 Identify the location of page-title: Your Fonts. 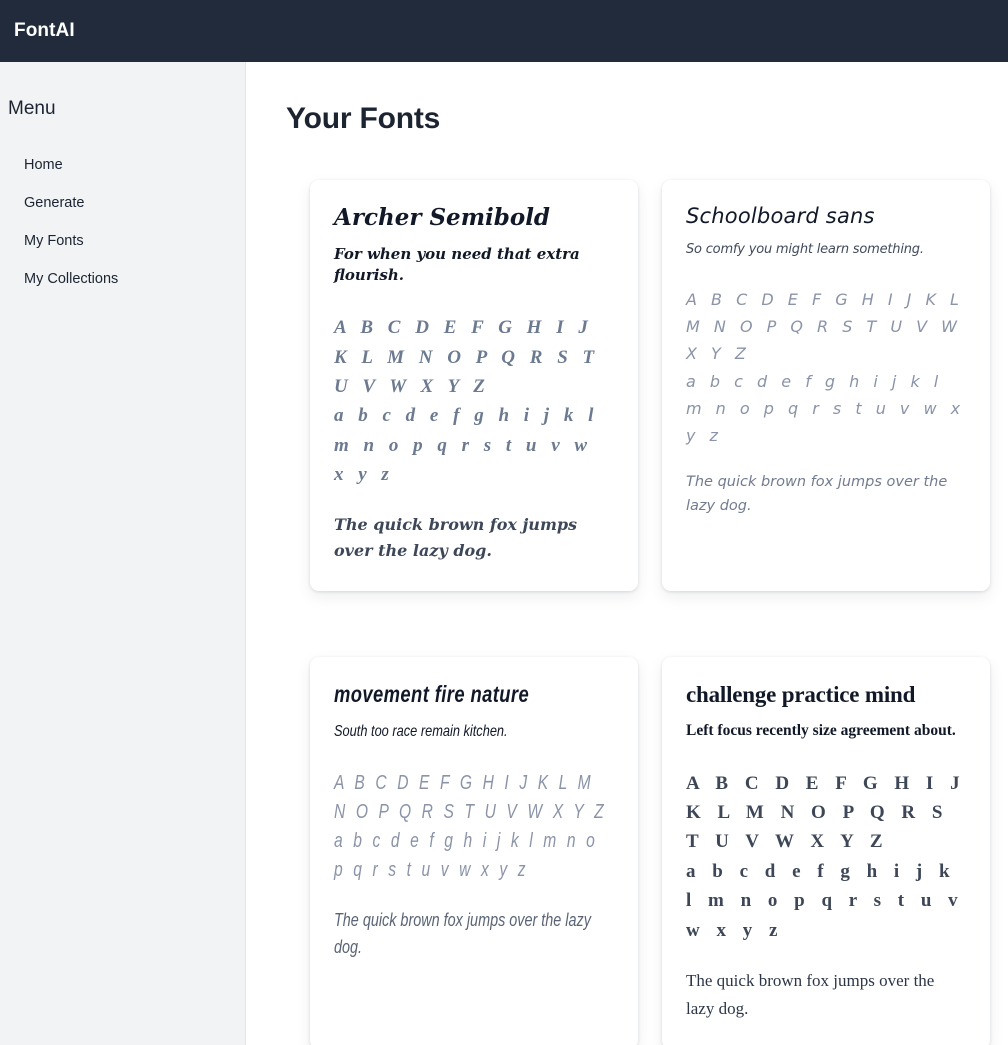
(363, 118).